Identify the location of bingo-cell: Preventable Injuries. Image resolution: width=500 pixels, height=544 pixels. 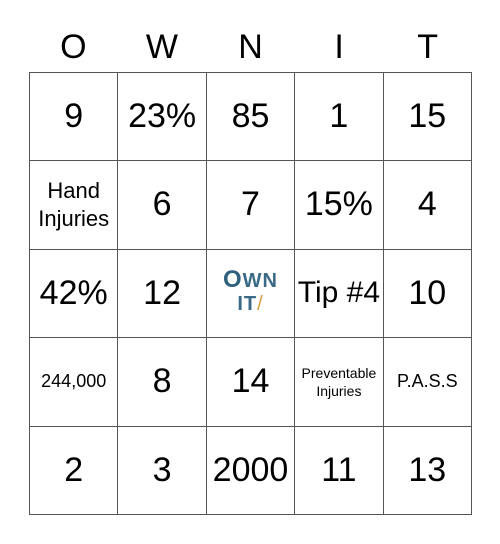
(339, 382).